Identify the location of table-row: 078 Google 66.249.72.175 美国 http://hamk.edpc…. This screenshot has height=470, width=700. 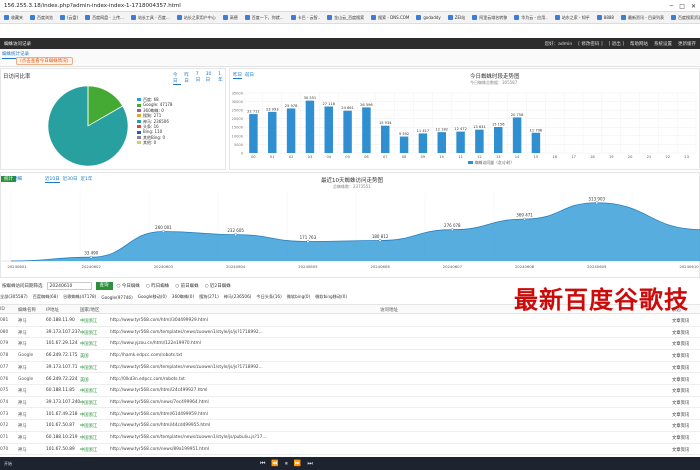
(350, 356).